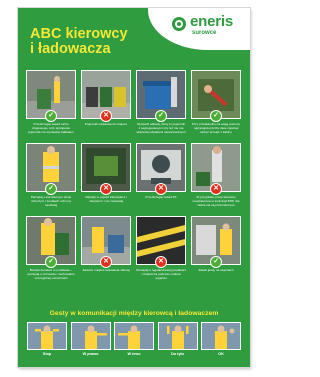  I want to click on rule-caption: Przestrzegaj zasad 3S, so click(161, 197).